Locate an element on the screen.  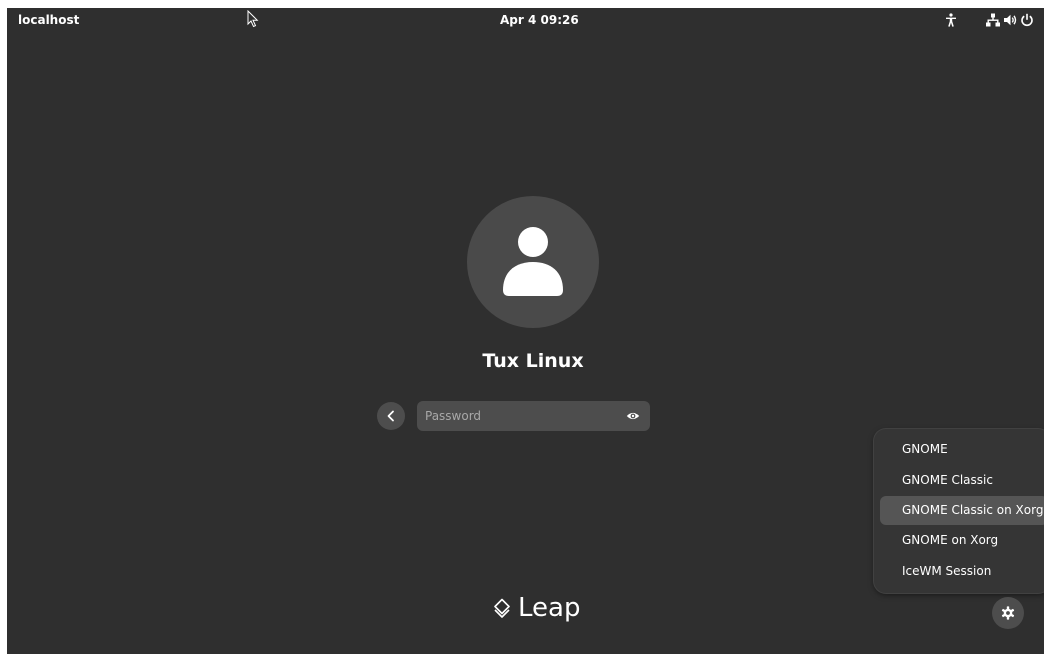
password-field is located at coordinates (533, 416).